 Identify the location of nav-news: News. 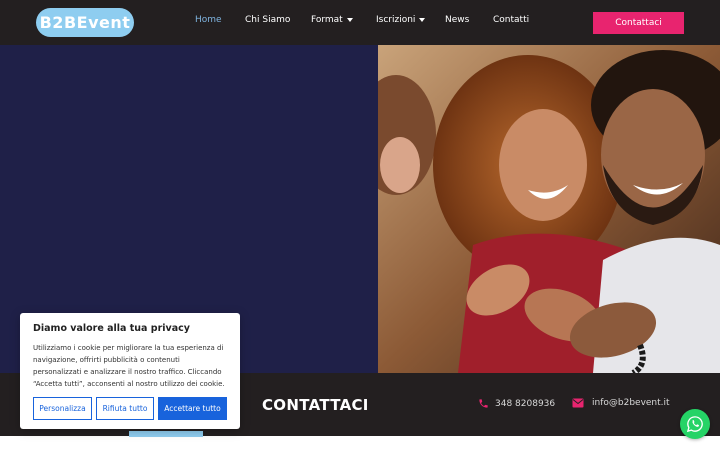
(457, 20).